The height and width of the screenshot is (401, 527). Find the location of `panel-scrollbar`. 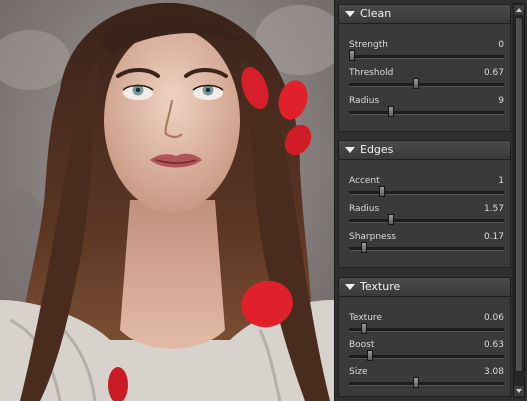

panel-scrollbar is located at coordinates (519, 200).